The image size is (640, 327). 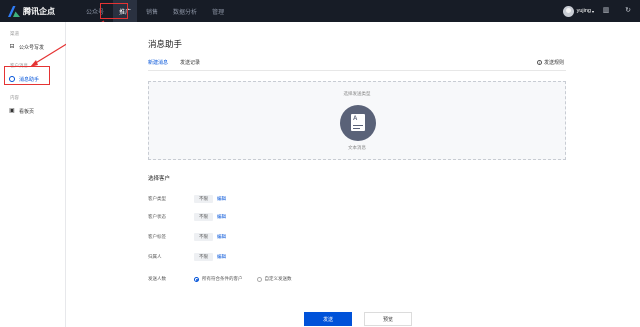 What do you see at coordinates (539, 62) in the screenshot?
I see `info-icon: i` at bounding box center [539, 62].